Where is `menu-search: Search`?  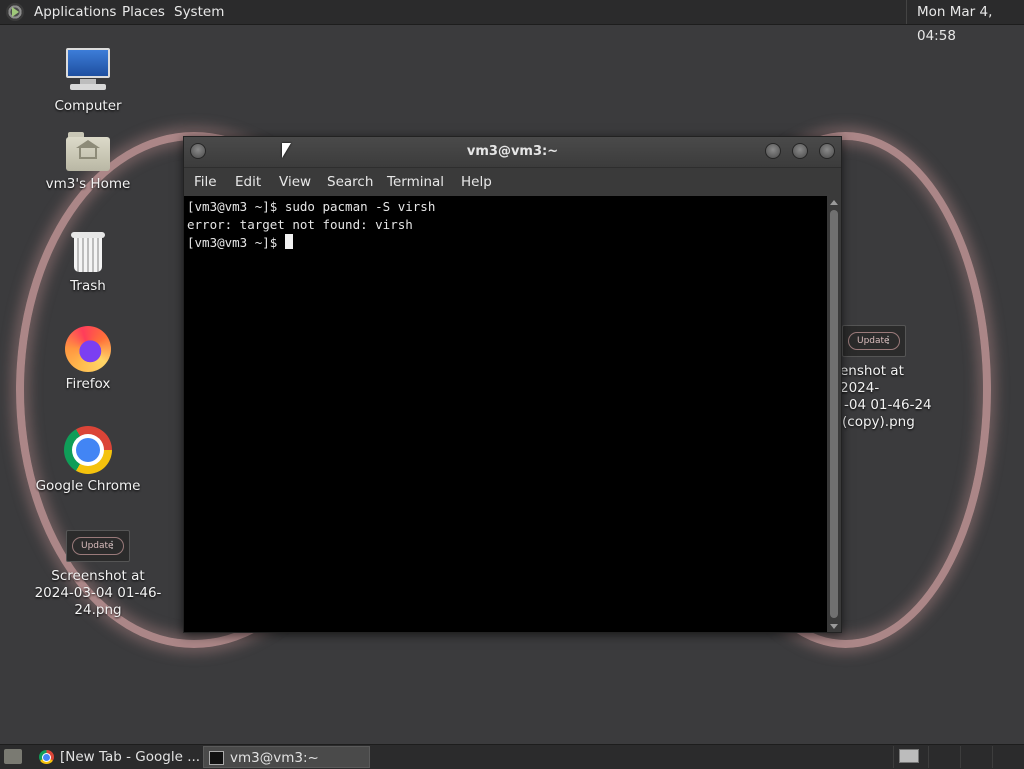
menu-search: Search is located at coordinates (350, 182).